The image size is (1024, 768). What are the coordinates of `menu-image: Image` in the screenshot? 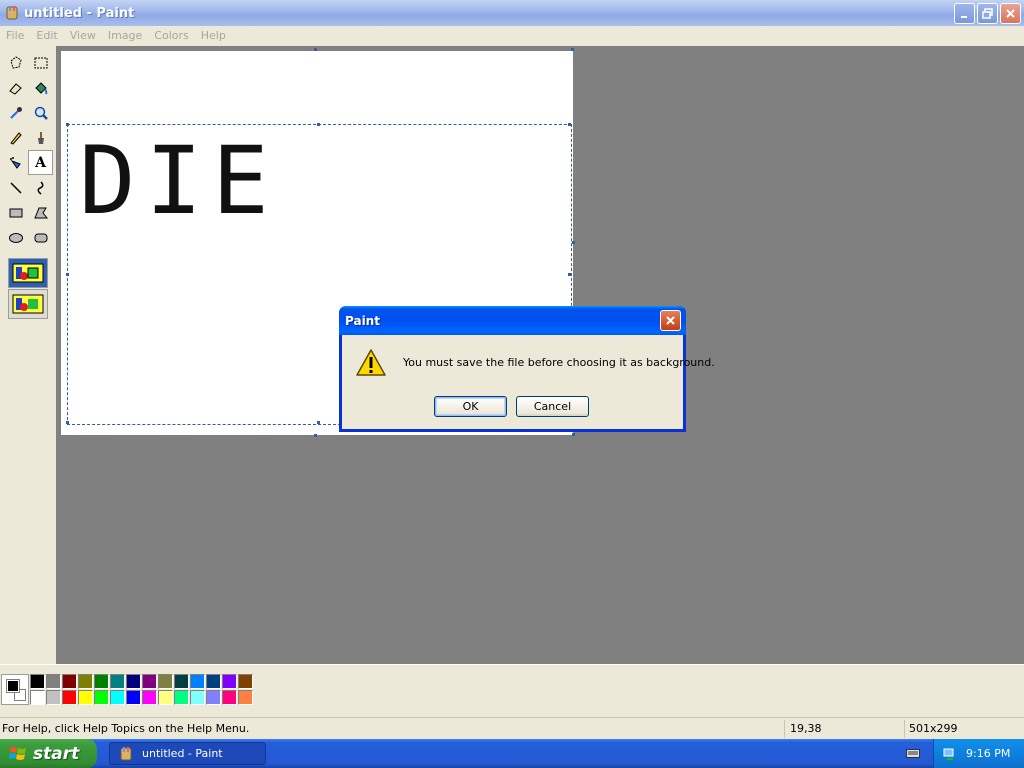 It's located at (125, 35).